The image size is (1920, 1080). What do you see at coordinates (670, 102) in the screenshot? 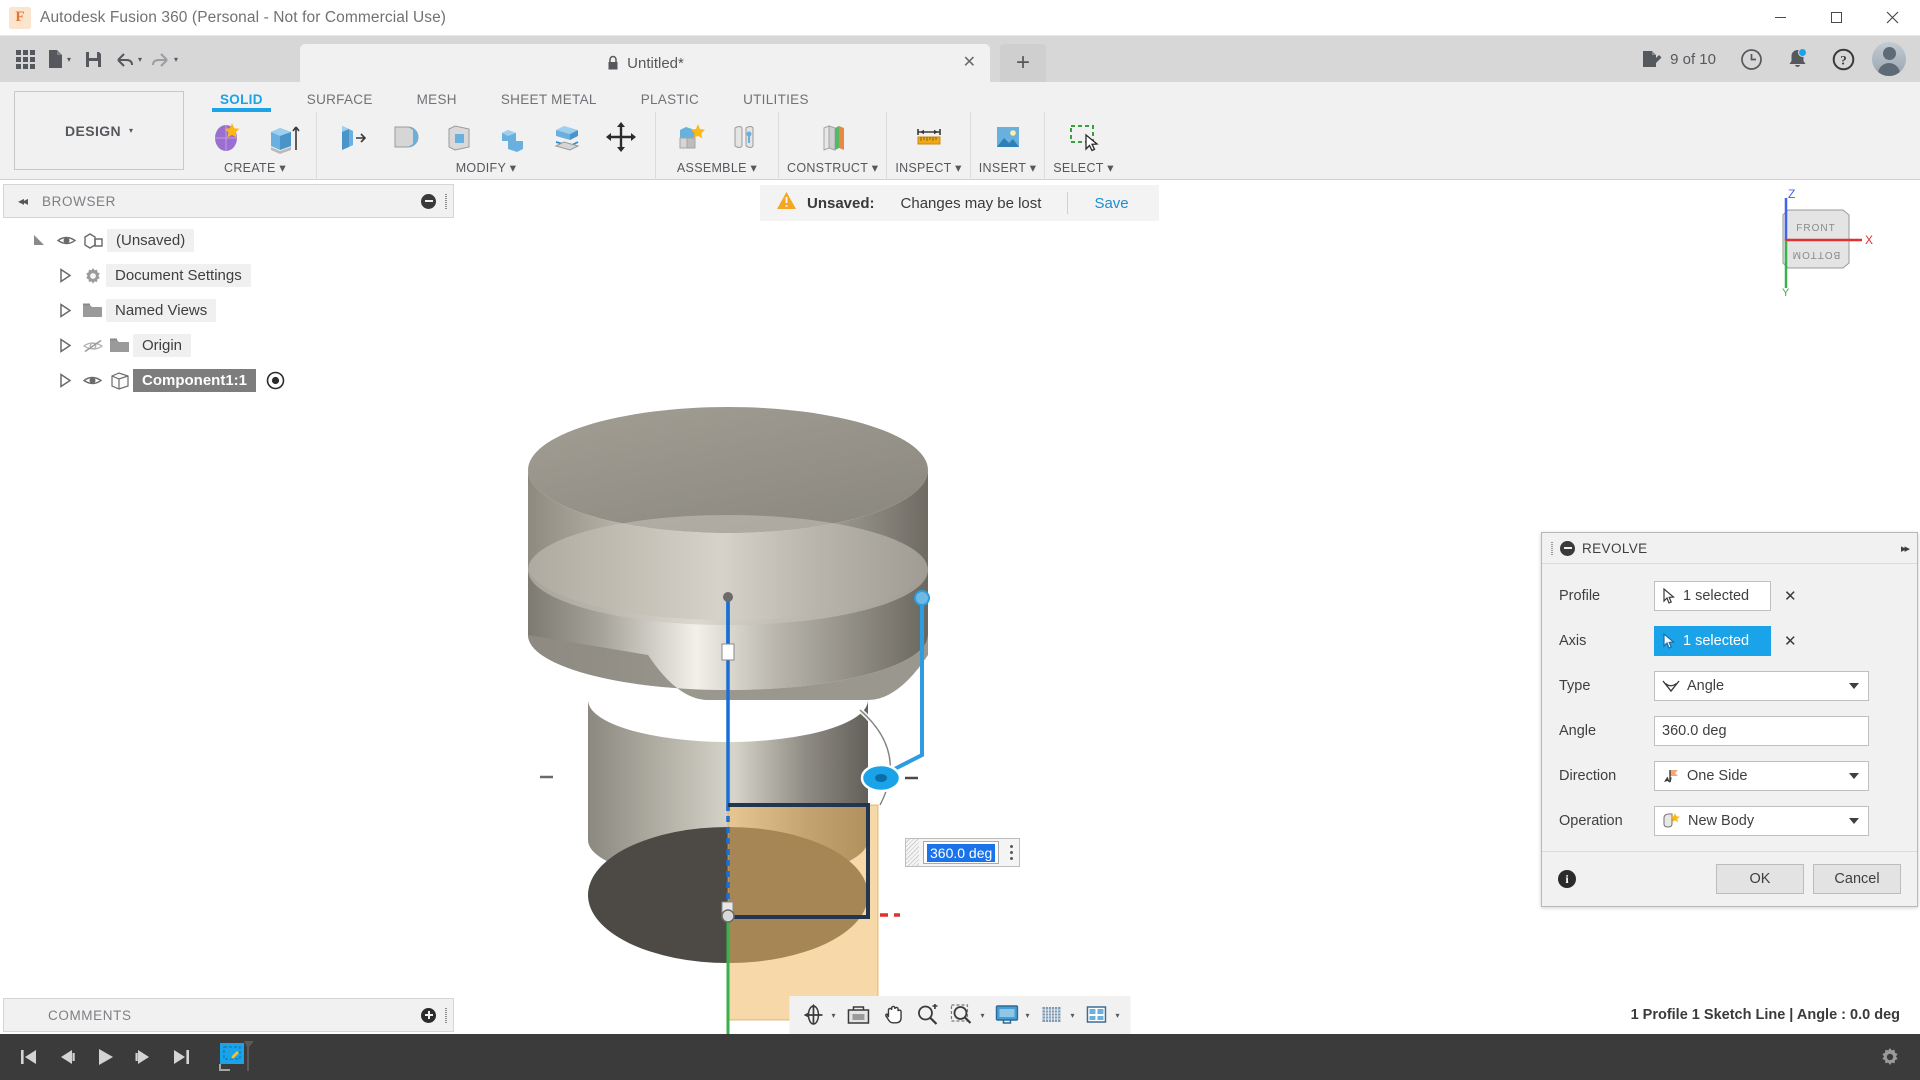
I see `tab-plastic: PLASTIC` at bounding box center [670, 102].